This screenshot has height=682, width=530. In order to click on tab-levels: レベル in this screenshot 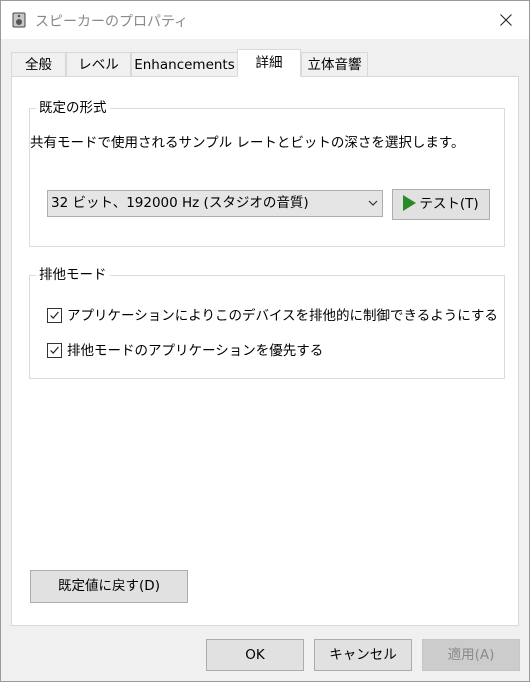, I will do `click(98, 64)`.